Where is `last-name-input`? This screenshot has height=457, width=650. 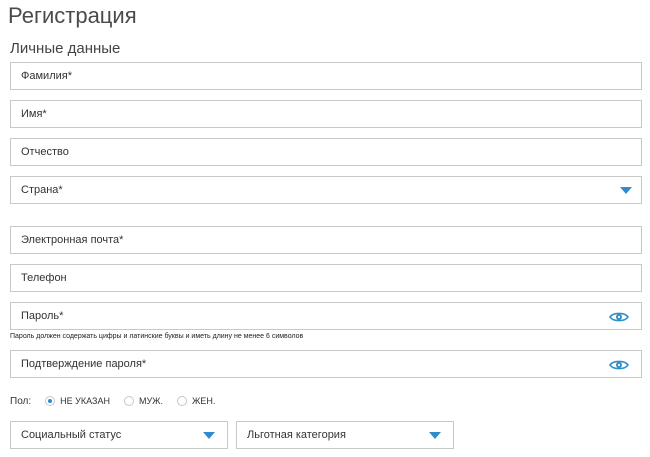 last-name-input is located at coordinates (326, 76).